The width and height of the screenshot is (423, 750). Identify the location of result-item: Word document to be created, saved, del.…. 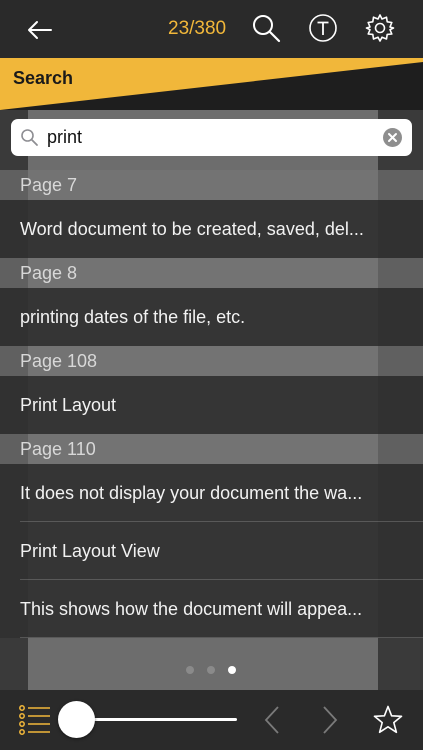
(211, 229).